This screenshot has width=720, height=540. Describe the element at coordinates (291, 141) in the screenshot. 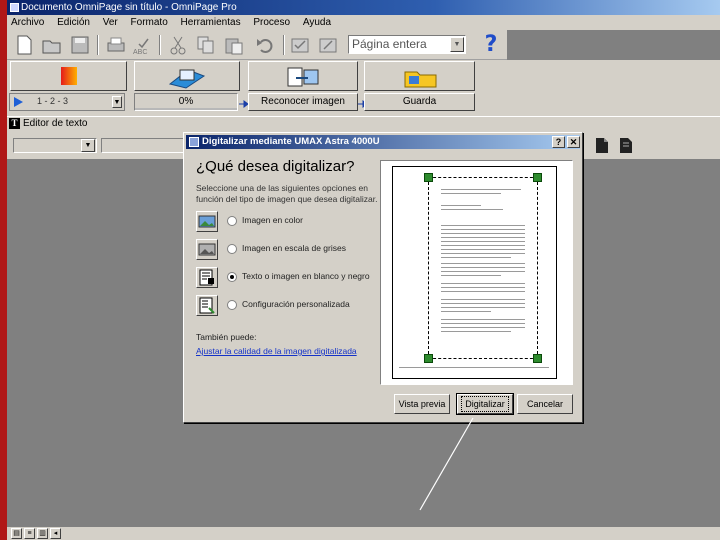

I see `dialog-title: Digitalizar mediante UMAX Astra 4000U` at that location.